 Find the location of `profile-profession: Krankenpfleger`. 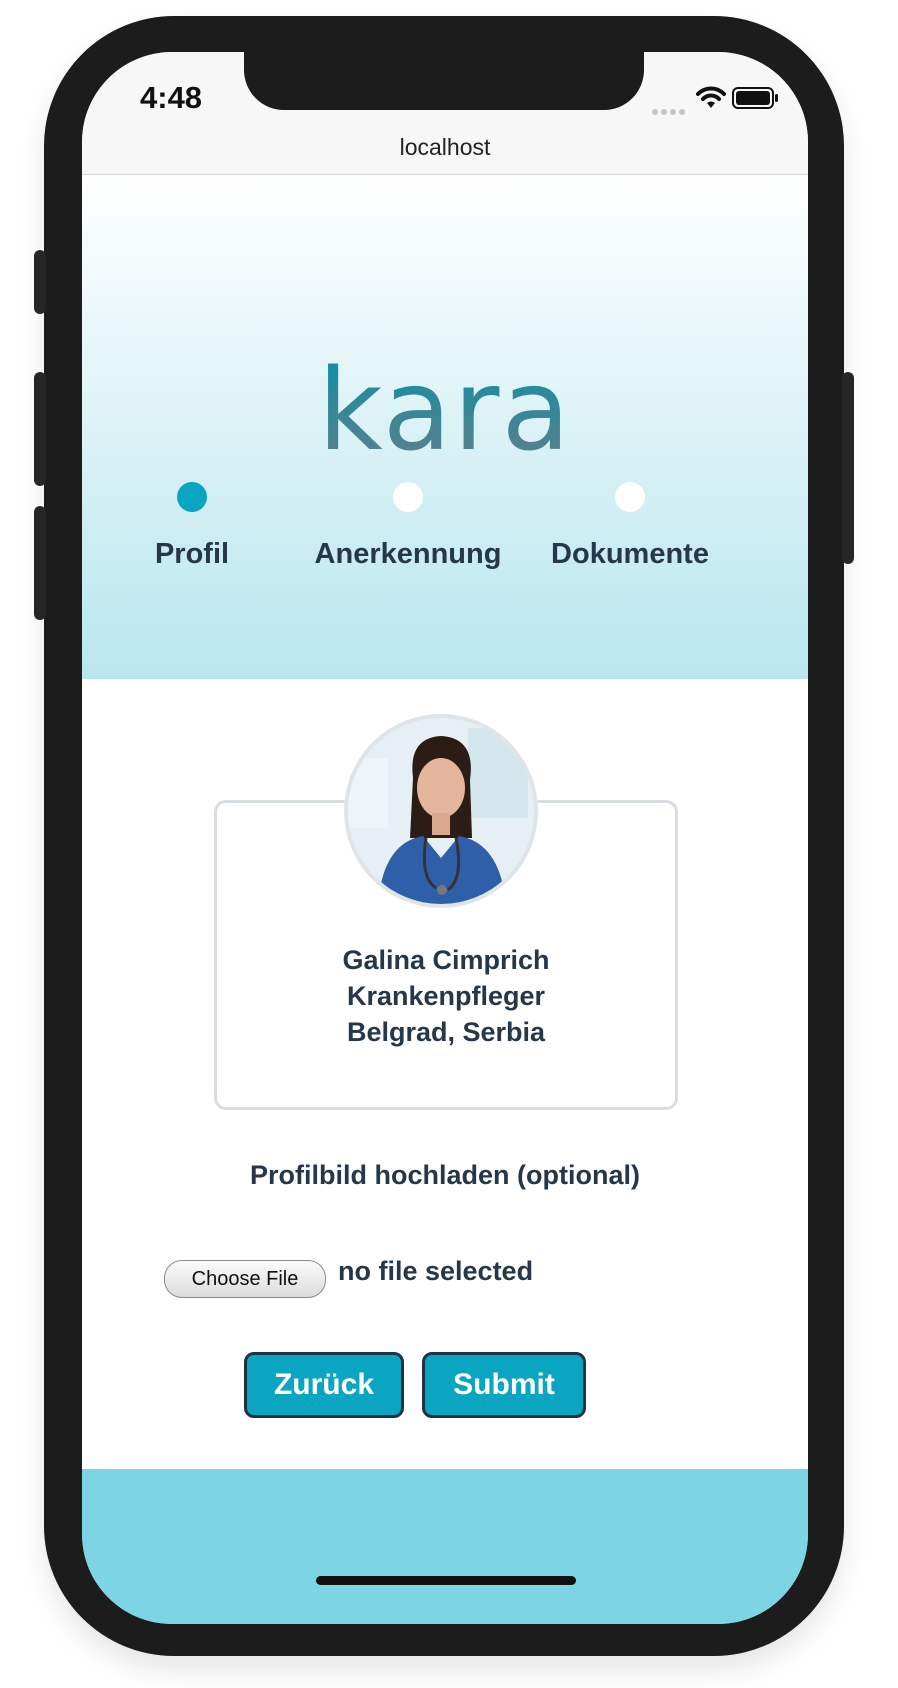

profile-profession: Krankenpfleger is located at coordinates (446, 996).